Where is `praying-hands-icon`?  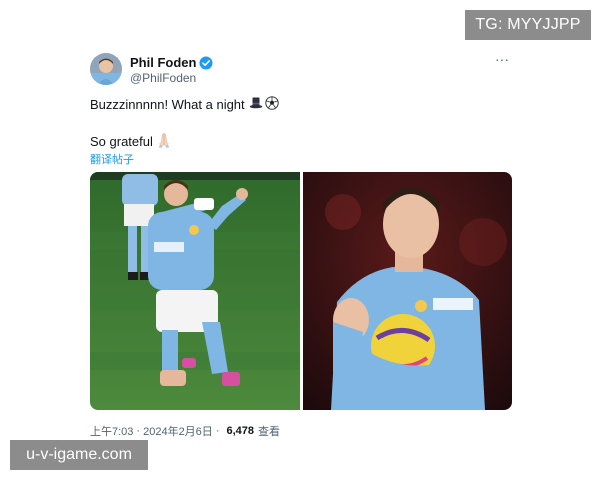 praying-hands-icon is located at coordinates (164, 141).